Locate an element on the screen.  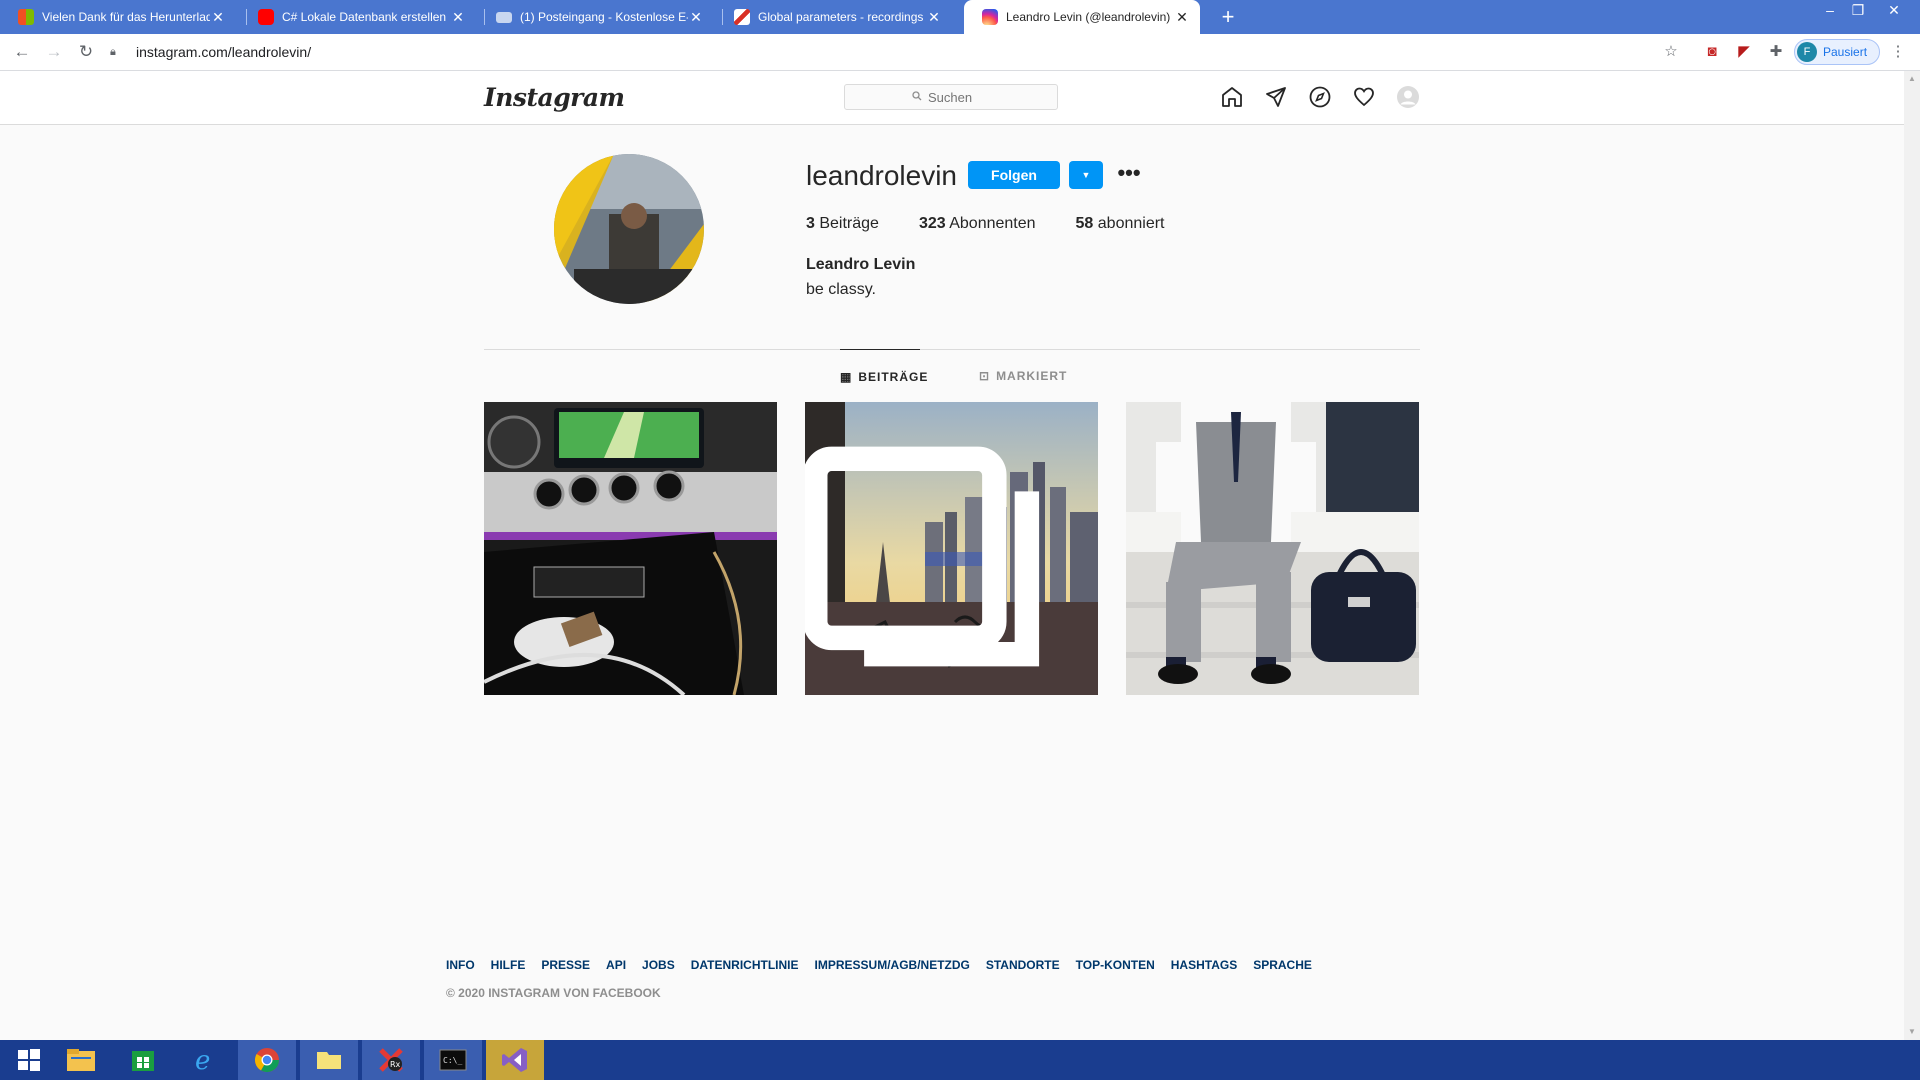
url-text: instagram.com/leandrolevin/ is located at coordinates (224, 52).